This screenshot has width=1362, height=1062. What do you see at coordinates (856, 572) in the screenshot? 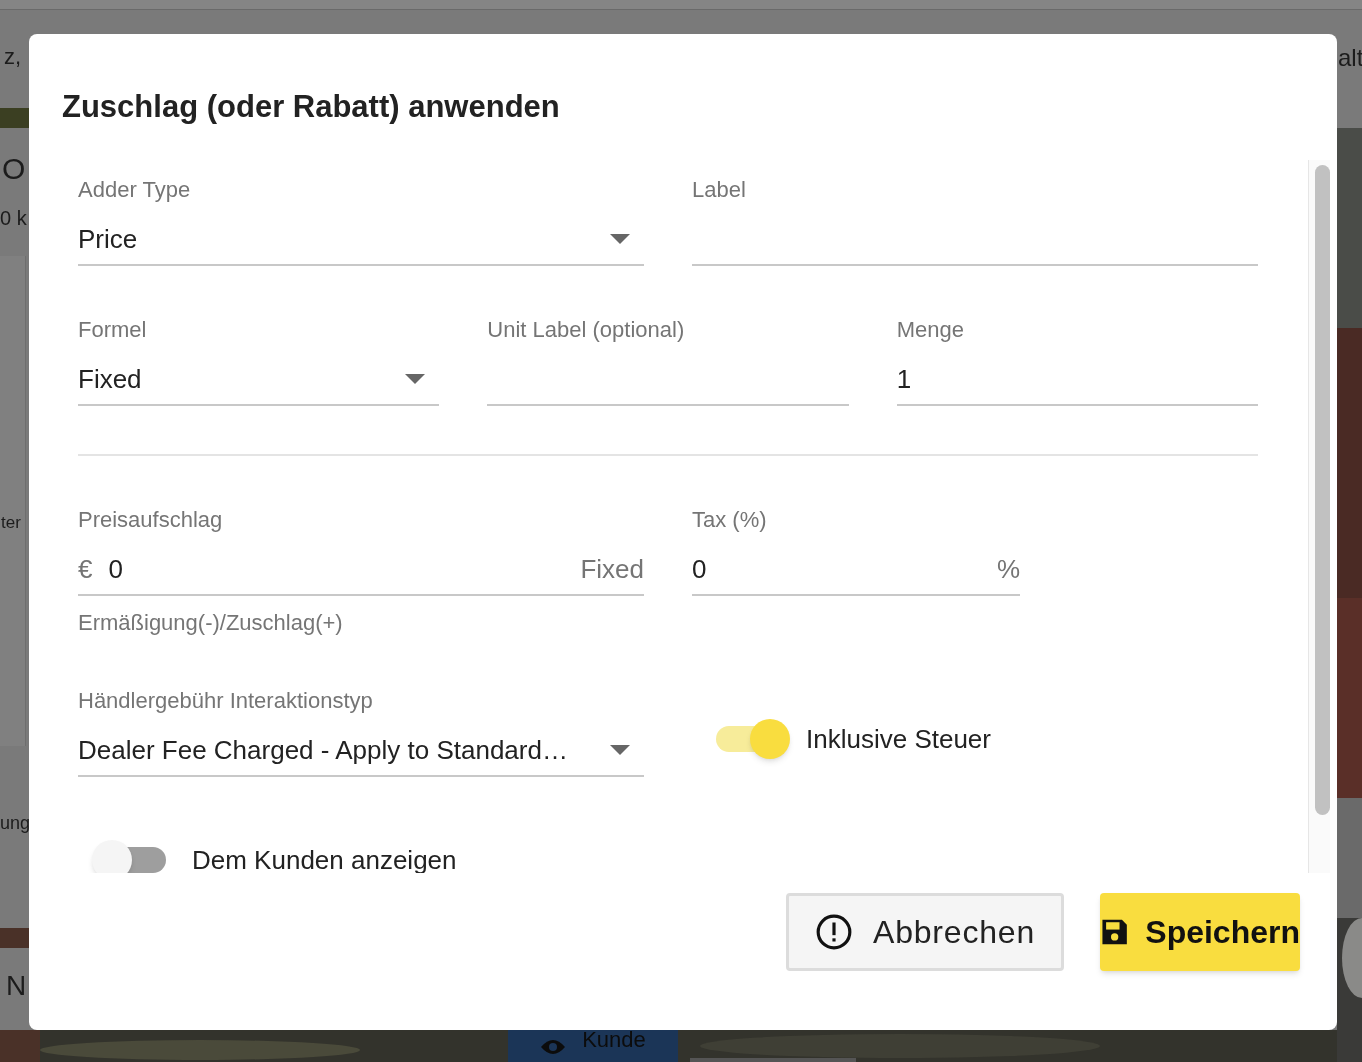
I see `input-field: 0 %` at bounding box center [856, 572].